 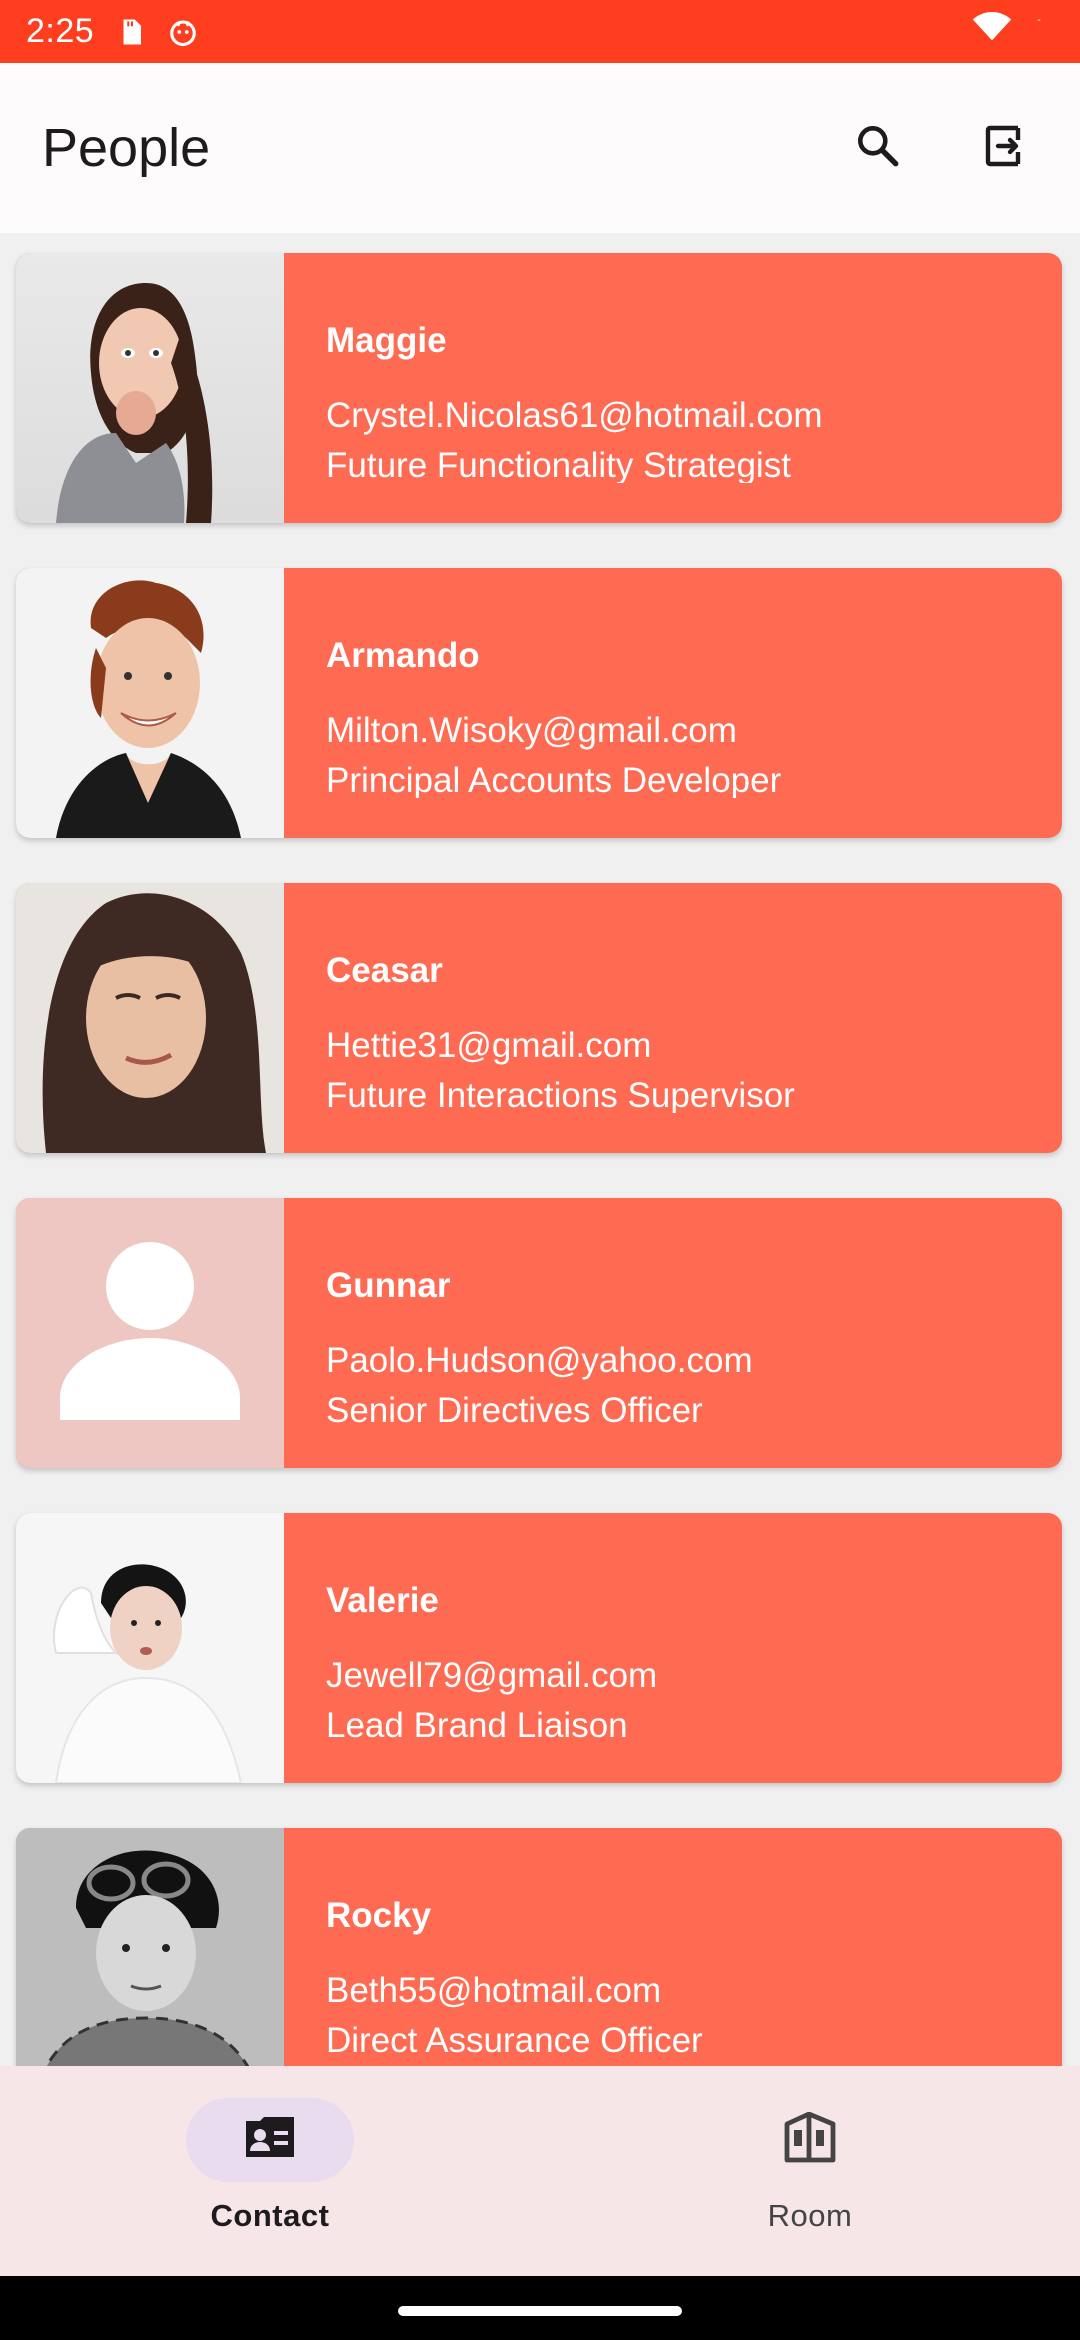 I want to click on page-title: People, so click(x=126, y=148).